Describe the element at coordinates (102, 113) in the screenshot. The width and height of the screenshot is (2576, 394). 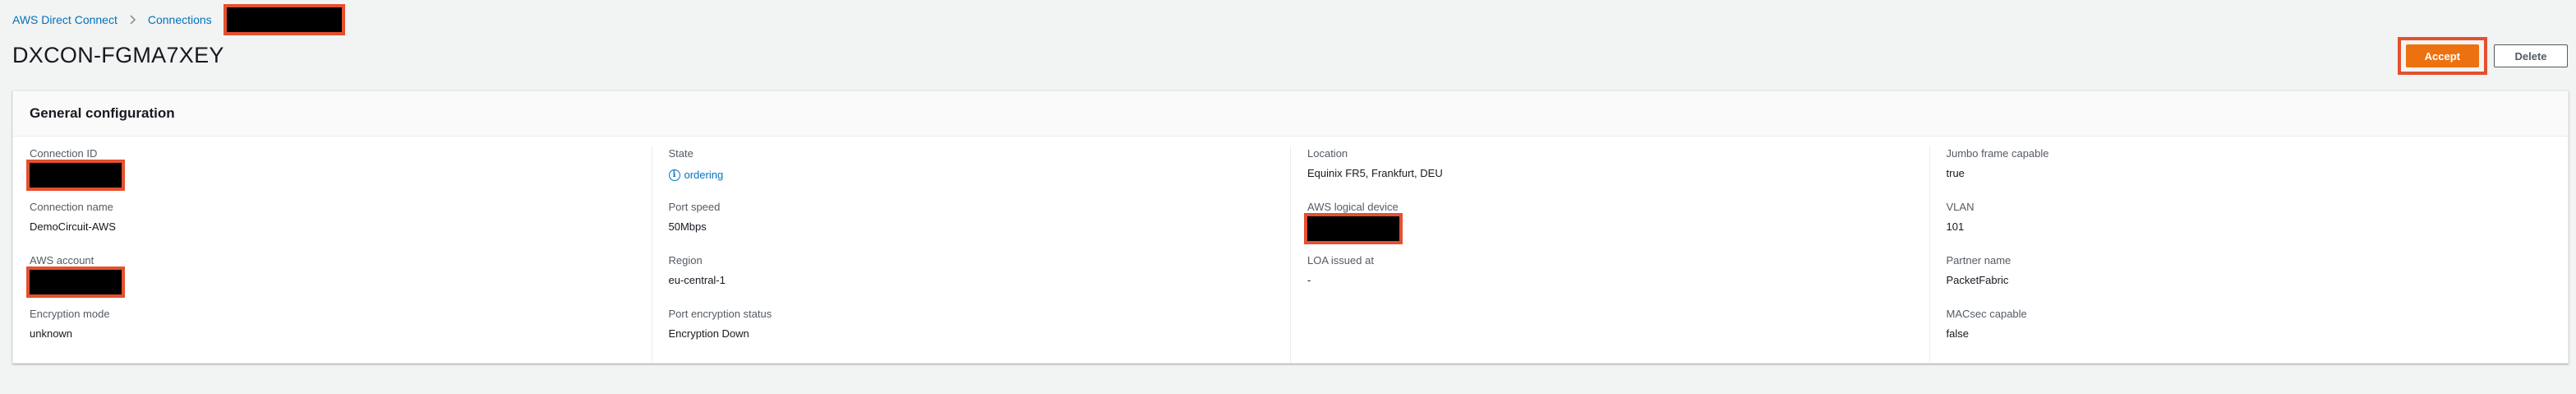
I see `panel-title: General configuration` at that location.